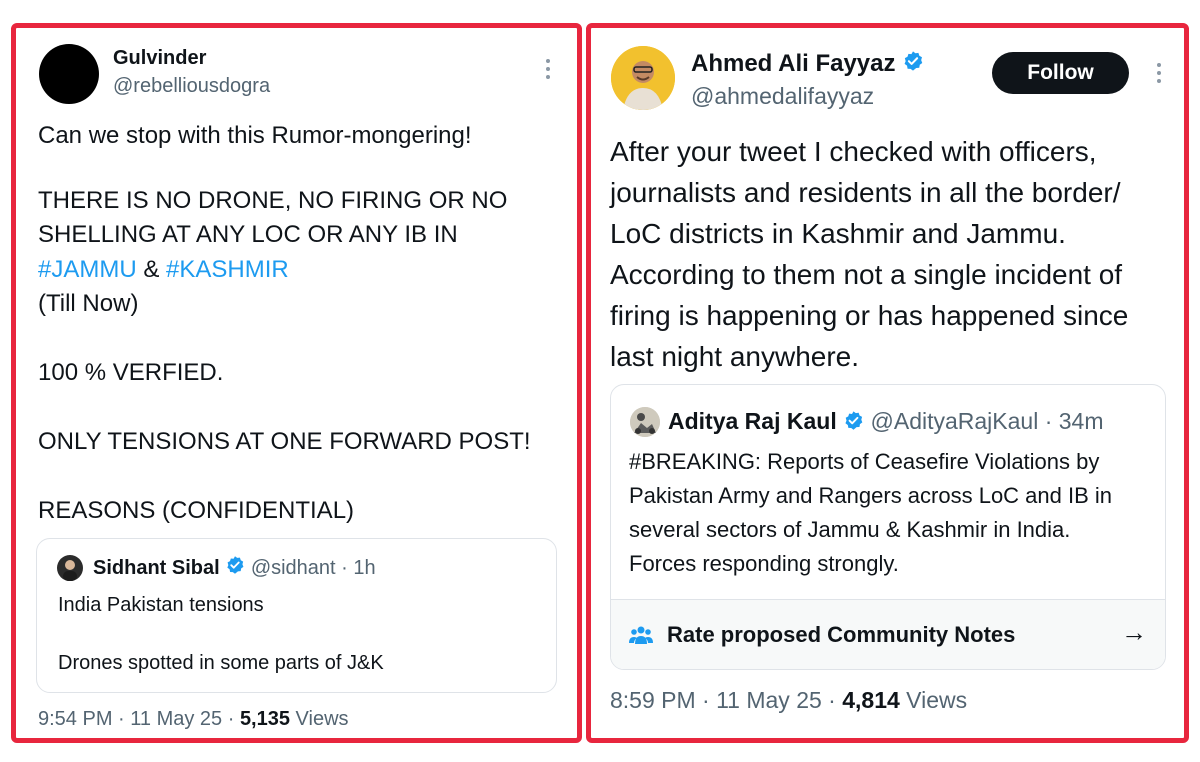 The image size is (1200, 762). I want to click on quote-header: Sidhant Sibal @sidhant · 1h, so click(234, 568).